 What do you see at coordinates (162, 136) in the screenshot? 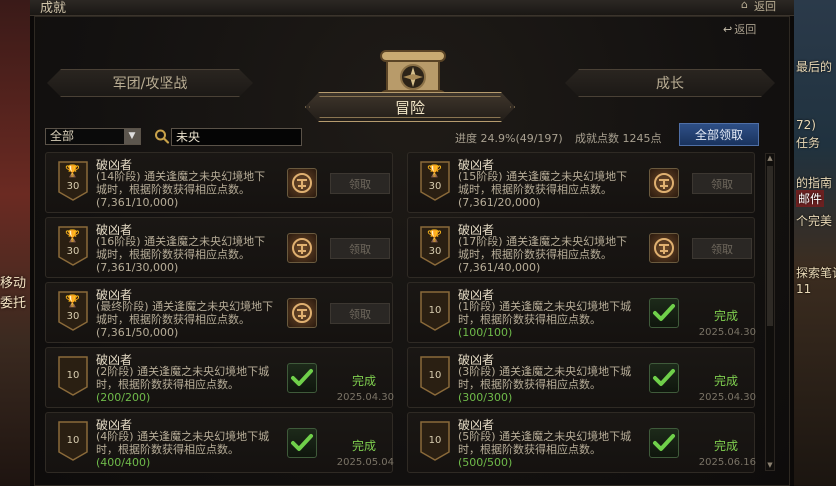
I see `search-icon` at bounding box center [162, 136].